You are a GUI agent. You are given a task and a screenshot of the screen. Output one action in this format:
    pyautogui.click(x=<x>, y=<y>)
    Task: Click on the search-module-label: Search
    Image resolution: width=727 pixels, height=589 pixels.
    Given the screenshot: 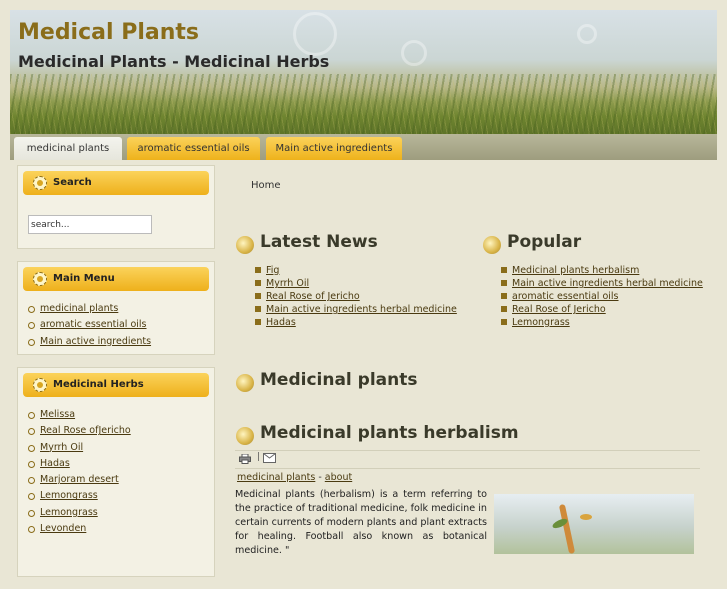 What is the action you would take?
    pyautogui.click(x=72, y=182)
    